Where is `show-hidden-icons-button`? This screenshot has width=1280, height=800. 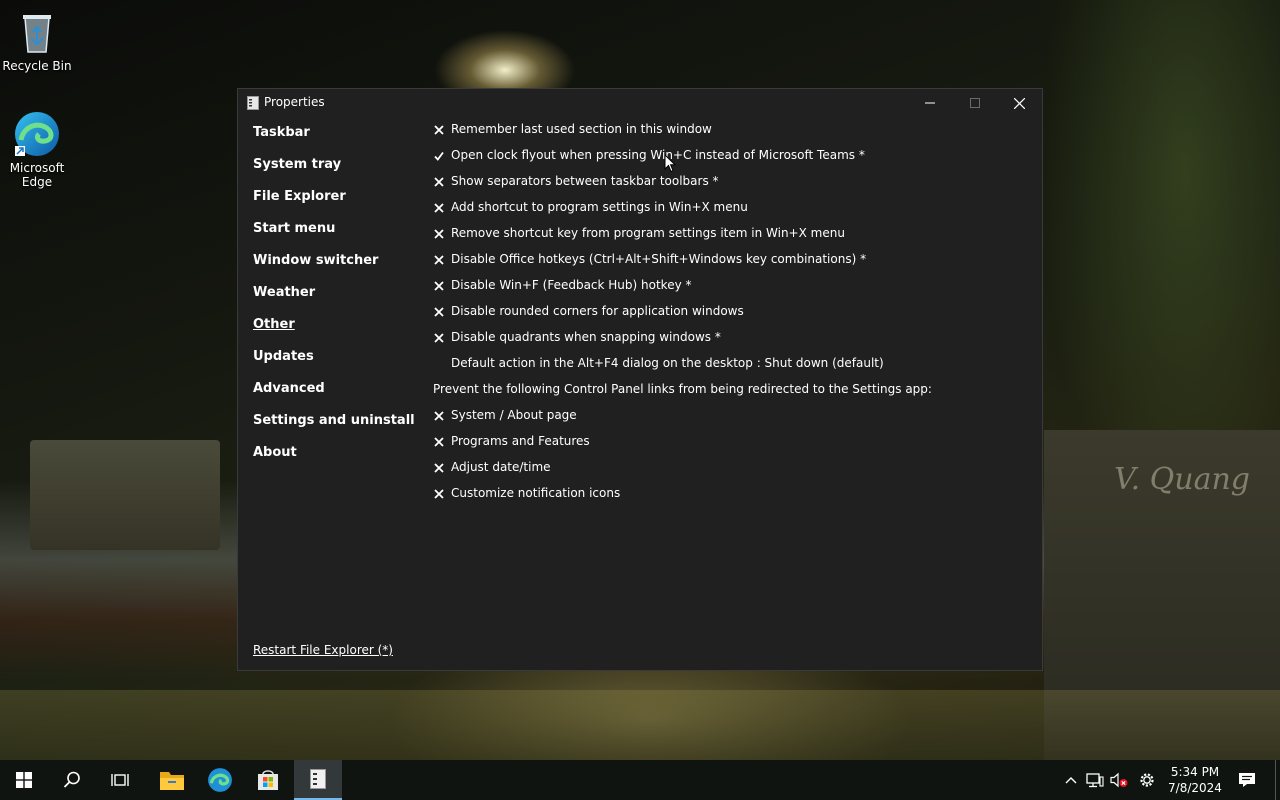 show-hidden-icons-button is located at coordinates (1071, 780).